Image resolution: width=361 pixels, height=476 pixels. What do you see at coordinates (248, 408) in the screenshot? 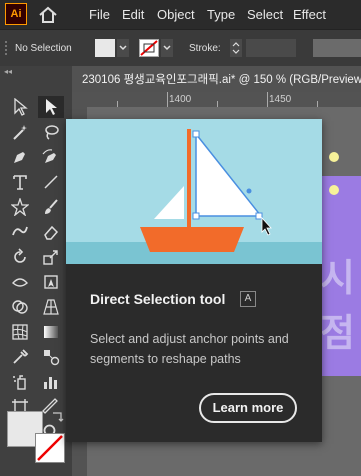
I see `learn-more-button: Learn more` at bounding box center [248, 408].